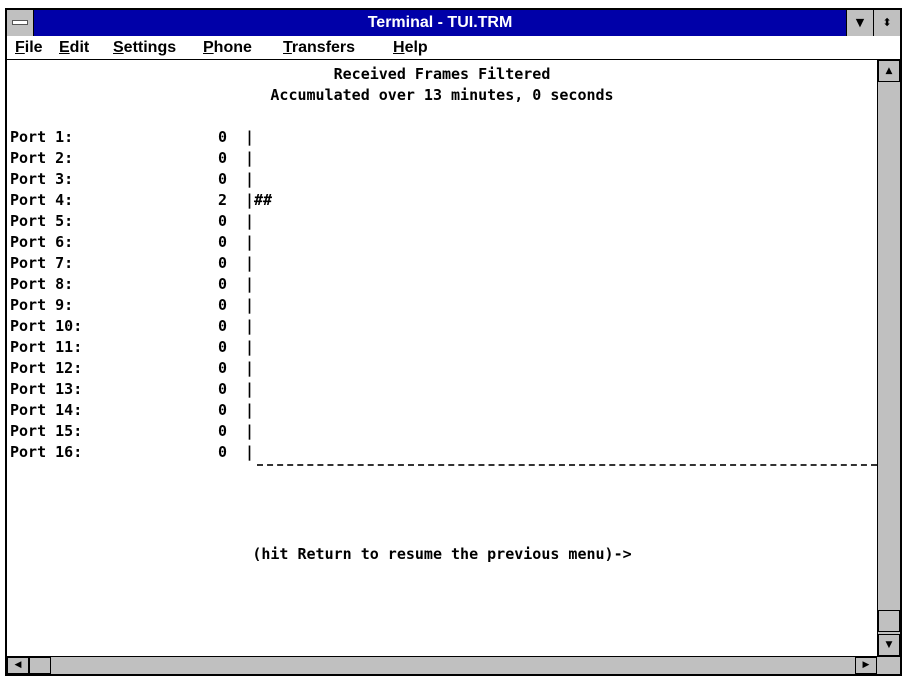 This screenshot has width=909, height=679. Describe the element at coordinates (442, 74) in the screenshot. I see `report-heading: Received Frames Filtered` at that location.